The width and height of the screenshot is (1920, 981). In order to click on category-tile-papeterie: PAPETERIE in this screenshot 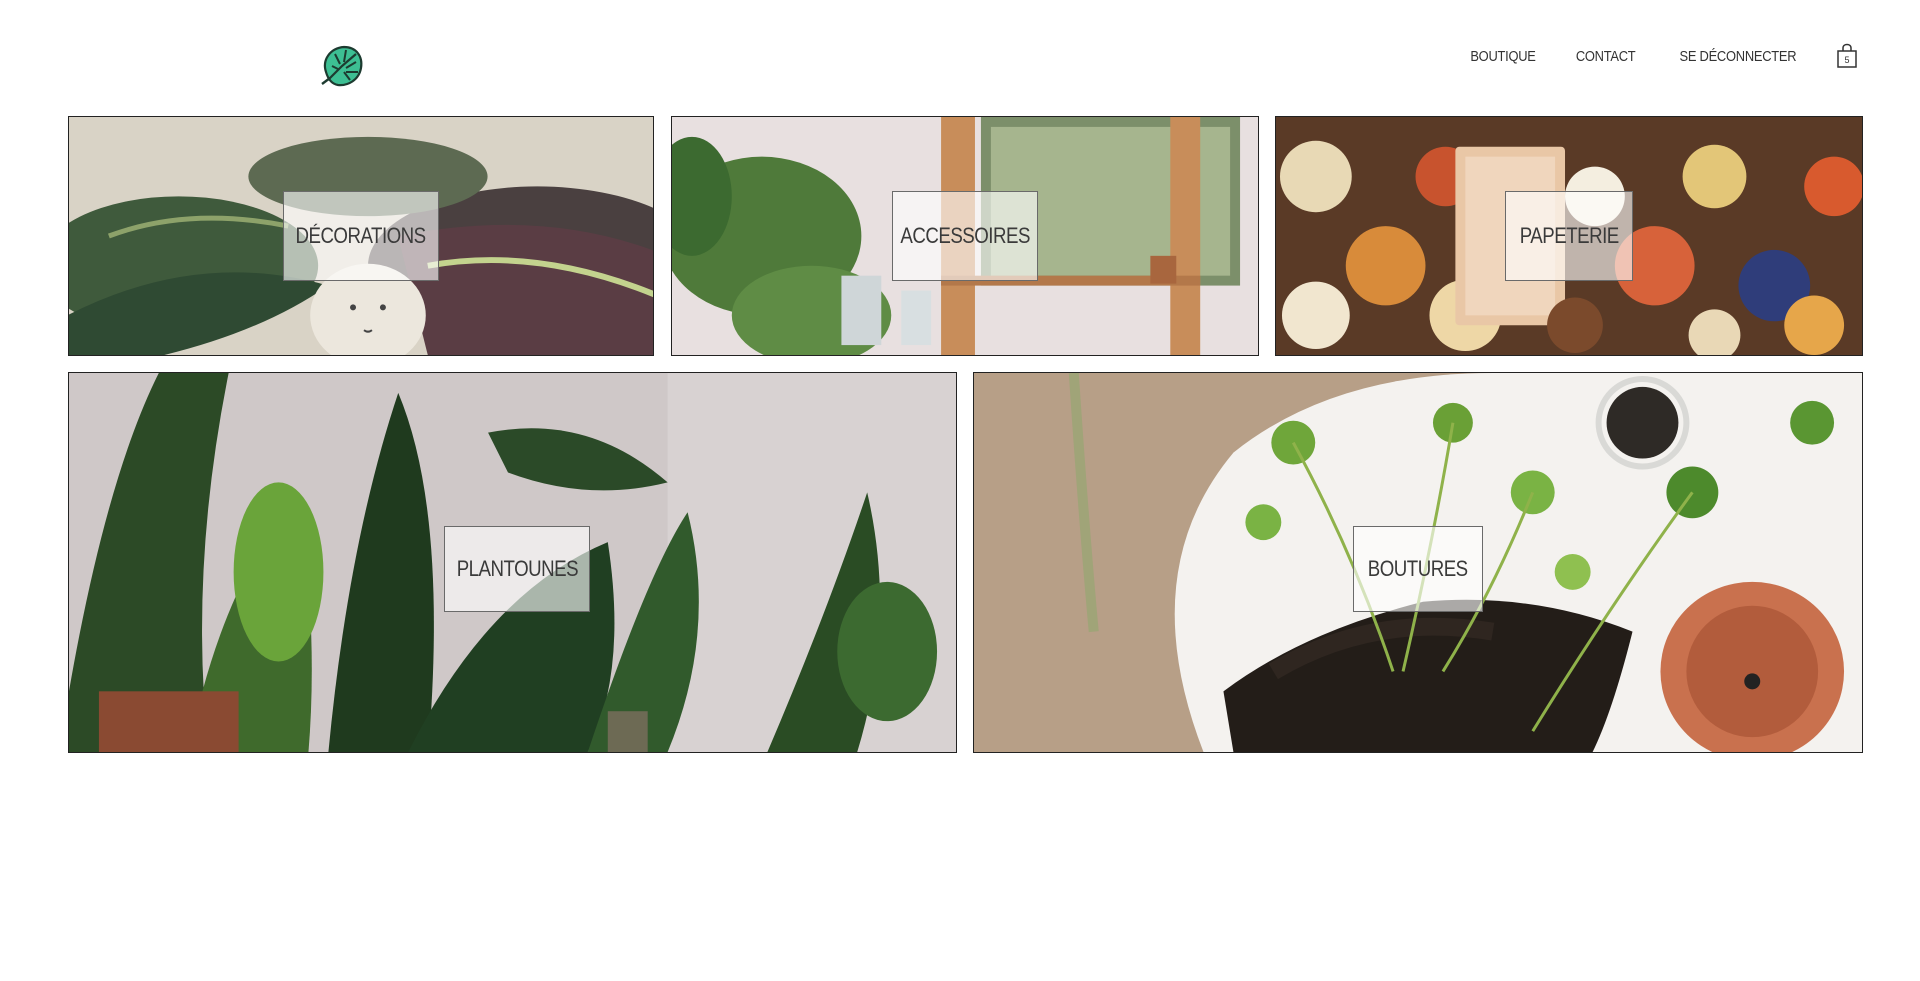, I will do `click(1569, 236)`.